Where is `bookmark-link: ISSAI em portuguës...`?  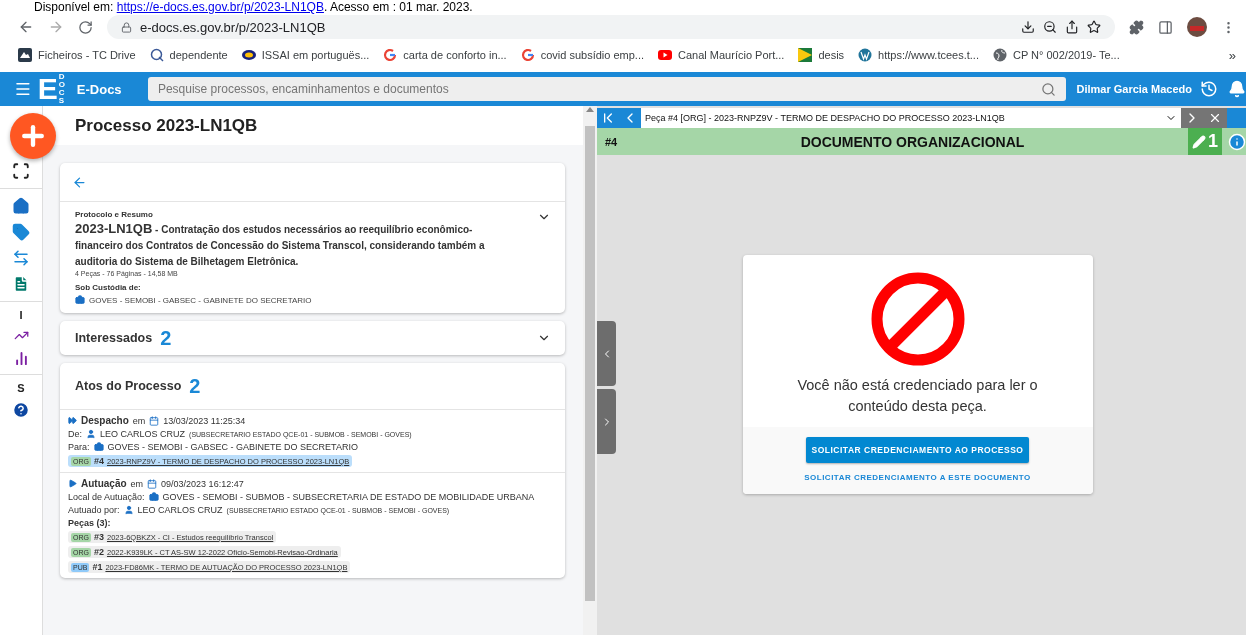 bookmark-link: ISSAI em portuguës... is located at coordinates (315, 55).